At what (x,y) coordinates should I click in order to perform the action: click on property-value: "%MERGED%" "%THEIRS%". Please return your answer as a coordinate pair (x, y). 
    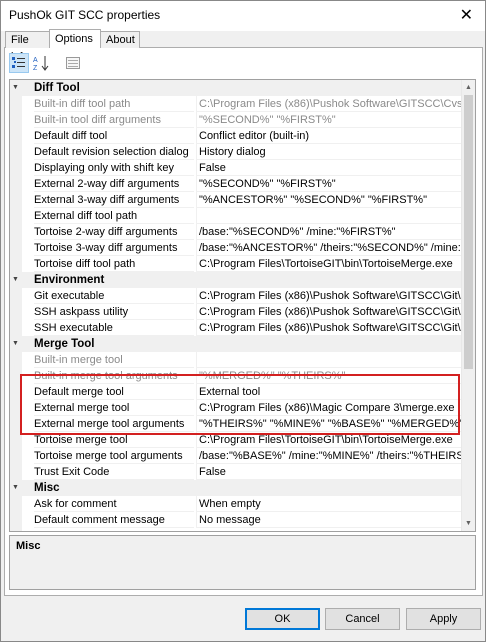
    Looking at the image, I should click on (330, 376).